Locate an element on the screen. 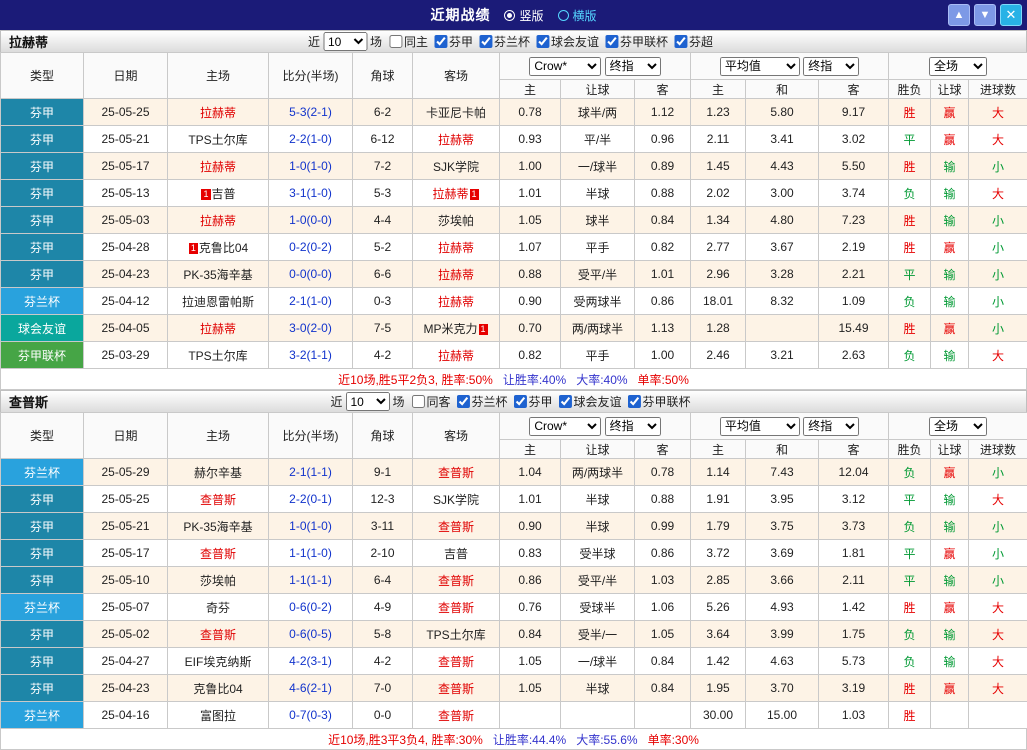 The width and height of the screenshot is (1027, 750). cell-euro-draw-odds: 4.43 is located at coordinates (782, 166).